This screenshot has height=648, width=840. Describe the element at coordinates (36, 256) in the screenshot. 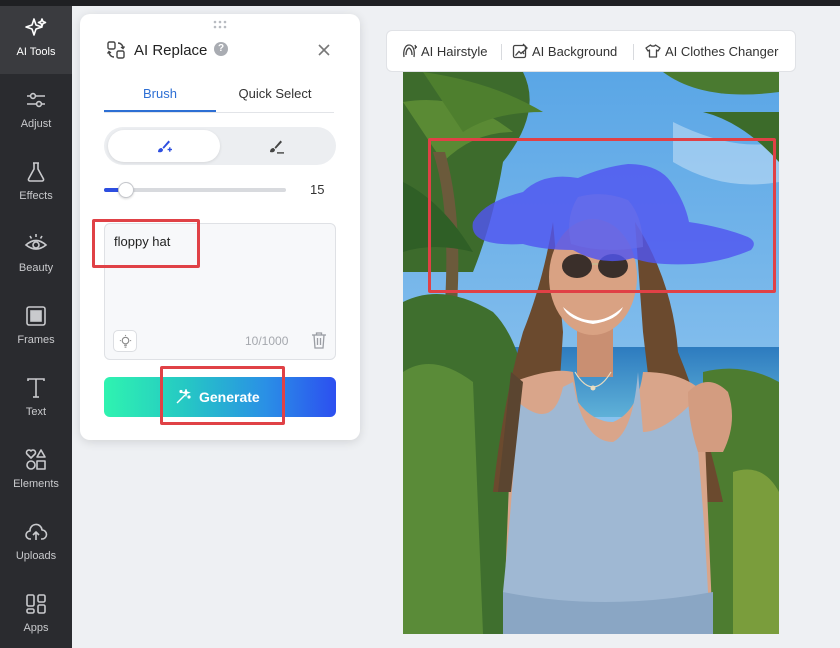

I see `sidebar-item-beauty: Beauty` at that location.